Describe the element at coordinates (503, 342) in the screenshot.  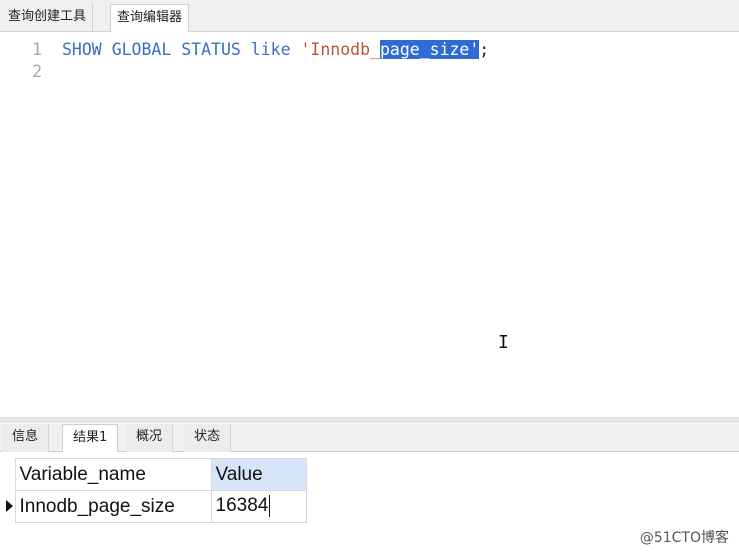
I see `text-cursor-icon: I` at that location.